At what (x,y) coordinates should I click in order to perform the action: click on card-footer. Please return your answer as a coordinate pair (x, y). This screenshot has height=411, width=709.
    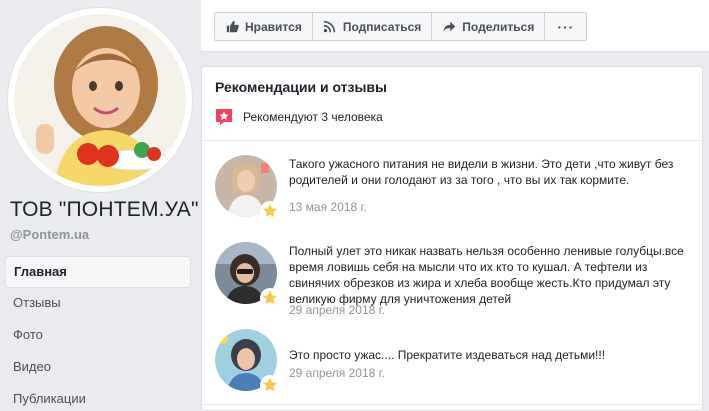
    Looking at the image, I should click on (452, 407).